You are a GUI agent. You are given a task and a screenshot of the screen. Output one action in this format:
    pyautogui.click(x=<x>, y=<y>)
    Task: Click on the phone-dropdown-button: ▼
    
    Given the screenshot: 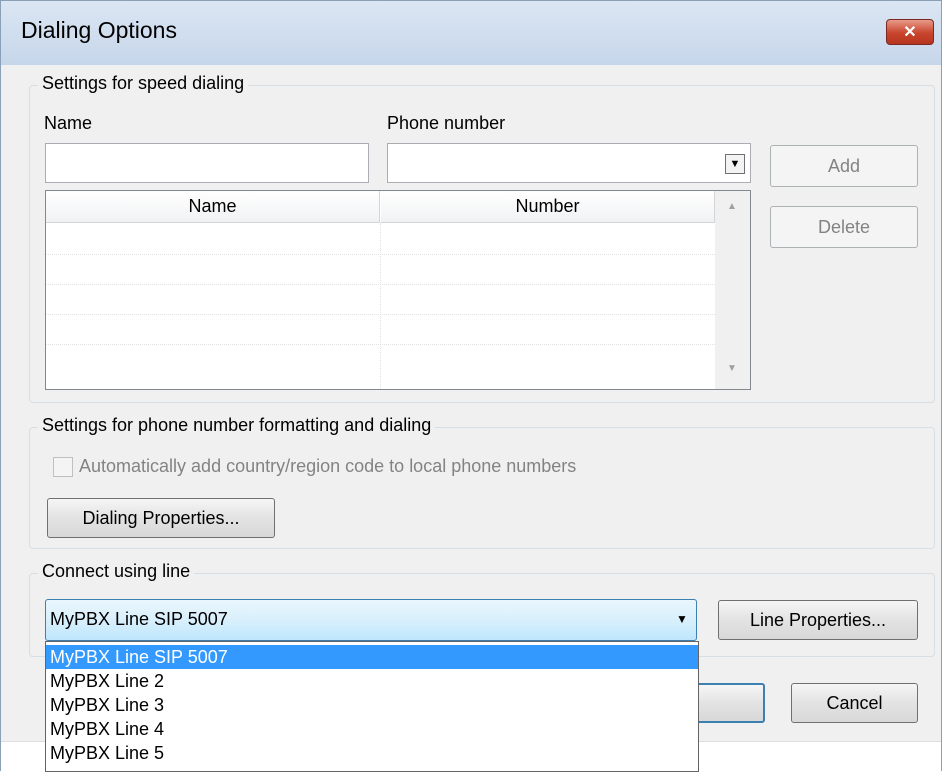 What is the action you would take?
    pyautogui.click(x=735, y=164)
    